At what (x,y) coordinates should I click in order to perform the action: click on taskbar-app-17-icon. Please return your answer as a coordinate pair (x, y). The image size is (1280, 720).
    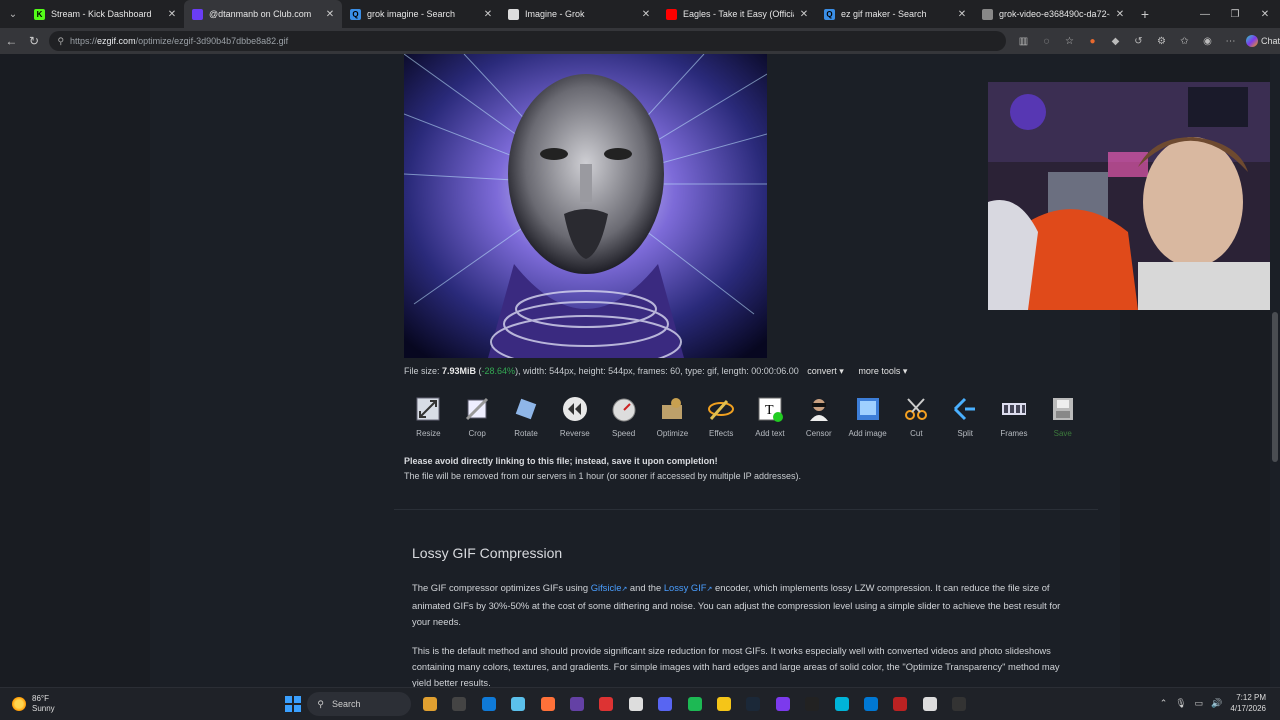
    Looking at the image, I should click on (929, 704).